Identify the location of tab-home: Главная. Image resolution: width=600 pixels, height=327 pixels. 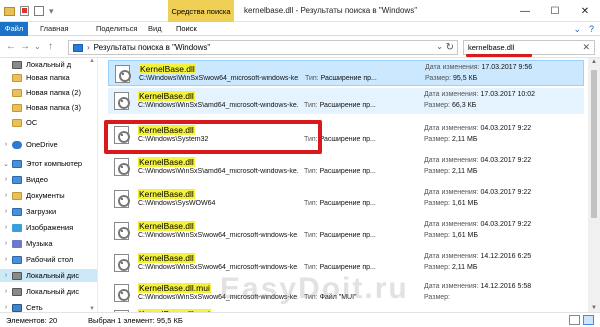
(54, 29).